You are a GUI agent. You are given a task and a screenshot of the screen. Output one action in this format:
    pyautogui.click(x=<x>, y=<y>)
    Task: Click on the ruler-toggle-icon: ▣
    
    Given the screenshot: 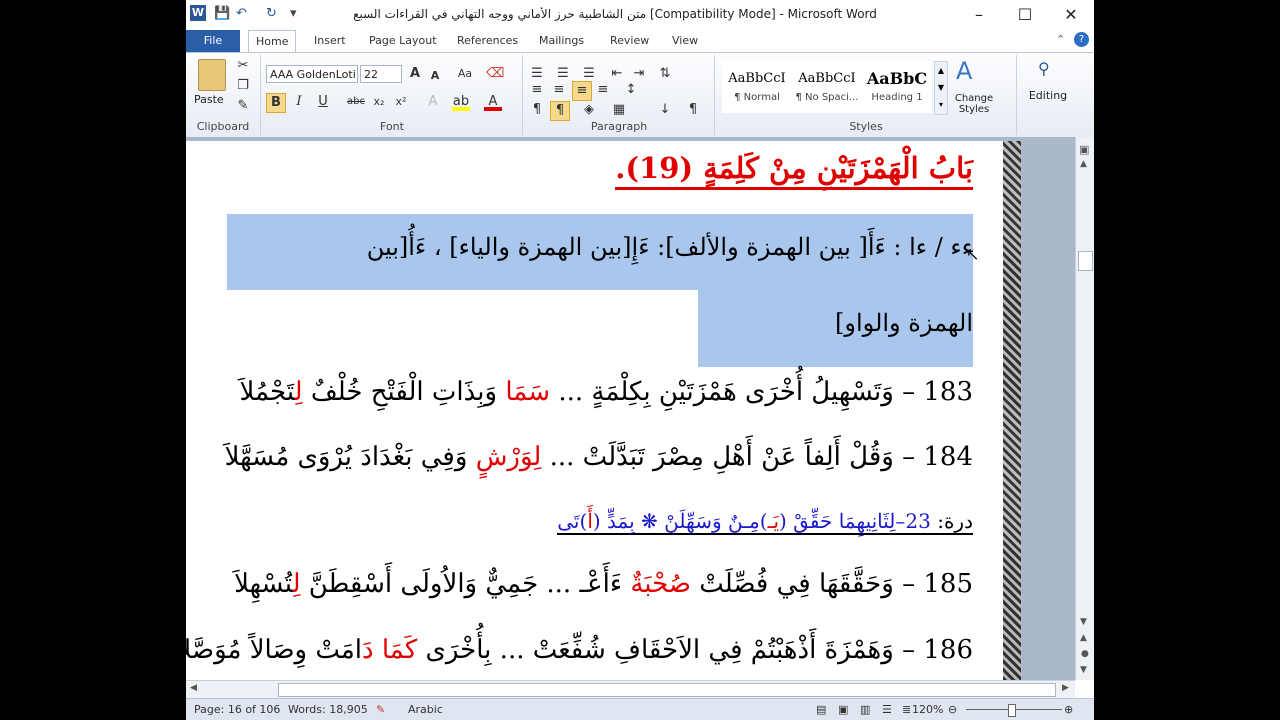 What is the action you would take?
    pyautogui.click(x=1084, y=149)
    